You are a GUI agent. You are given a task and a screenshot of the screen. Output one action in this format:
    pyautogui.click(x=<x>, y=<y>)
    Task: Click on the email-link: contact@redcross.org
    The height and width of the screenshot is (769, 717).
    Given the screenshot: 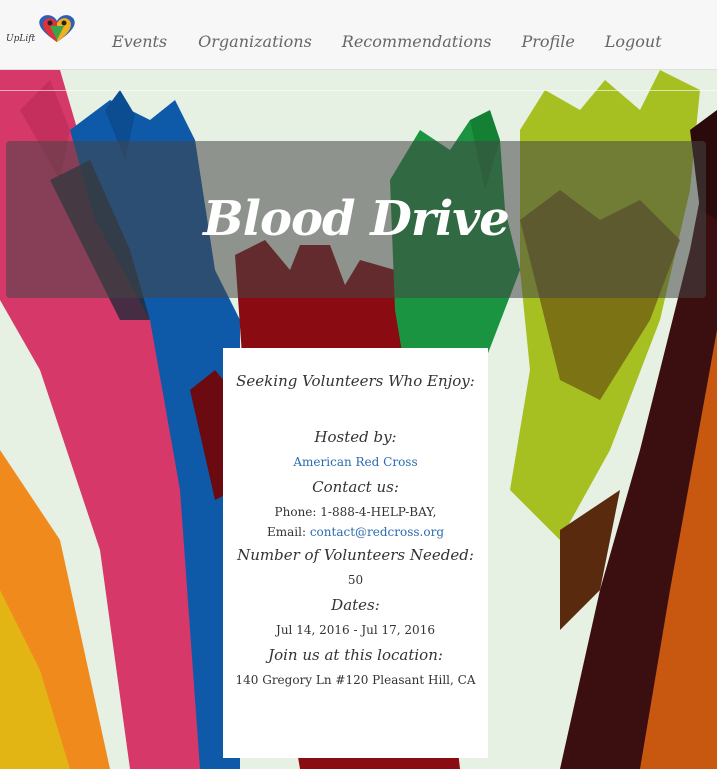 What is the action you would take?
    pyautogui.click(x=377, y=532)
    